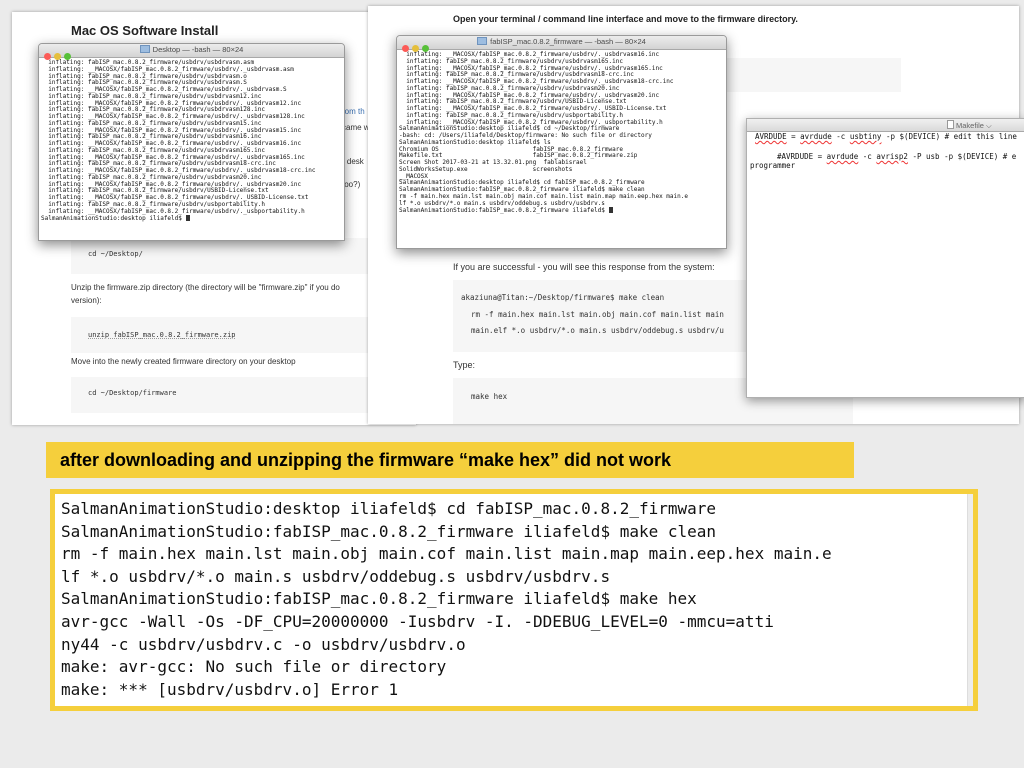 This screenshot has width=1024, height=768. Describe the element at coordinates (970, 125) in the screenshot. I see `window-title: Makefile` at that location.